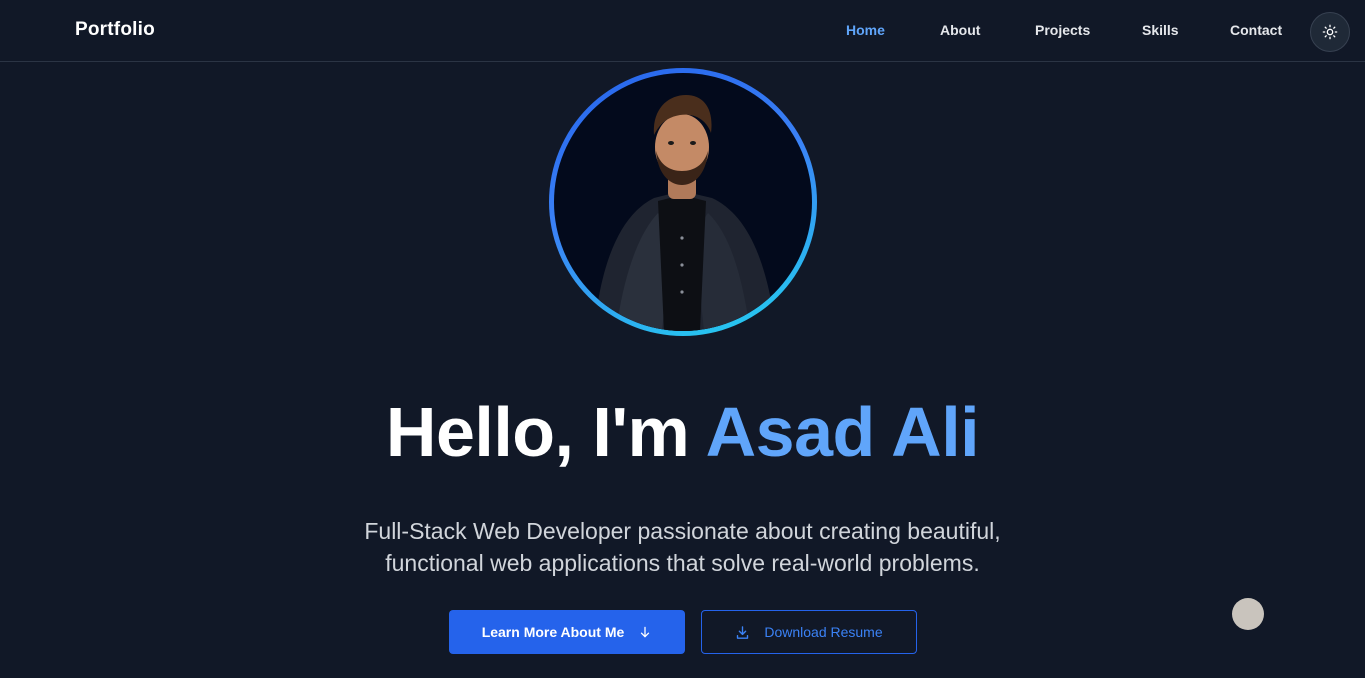  Describe the element at coordinates (1062, 30) in the screenshot. I see `nav-projects: Projects` at that location.